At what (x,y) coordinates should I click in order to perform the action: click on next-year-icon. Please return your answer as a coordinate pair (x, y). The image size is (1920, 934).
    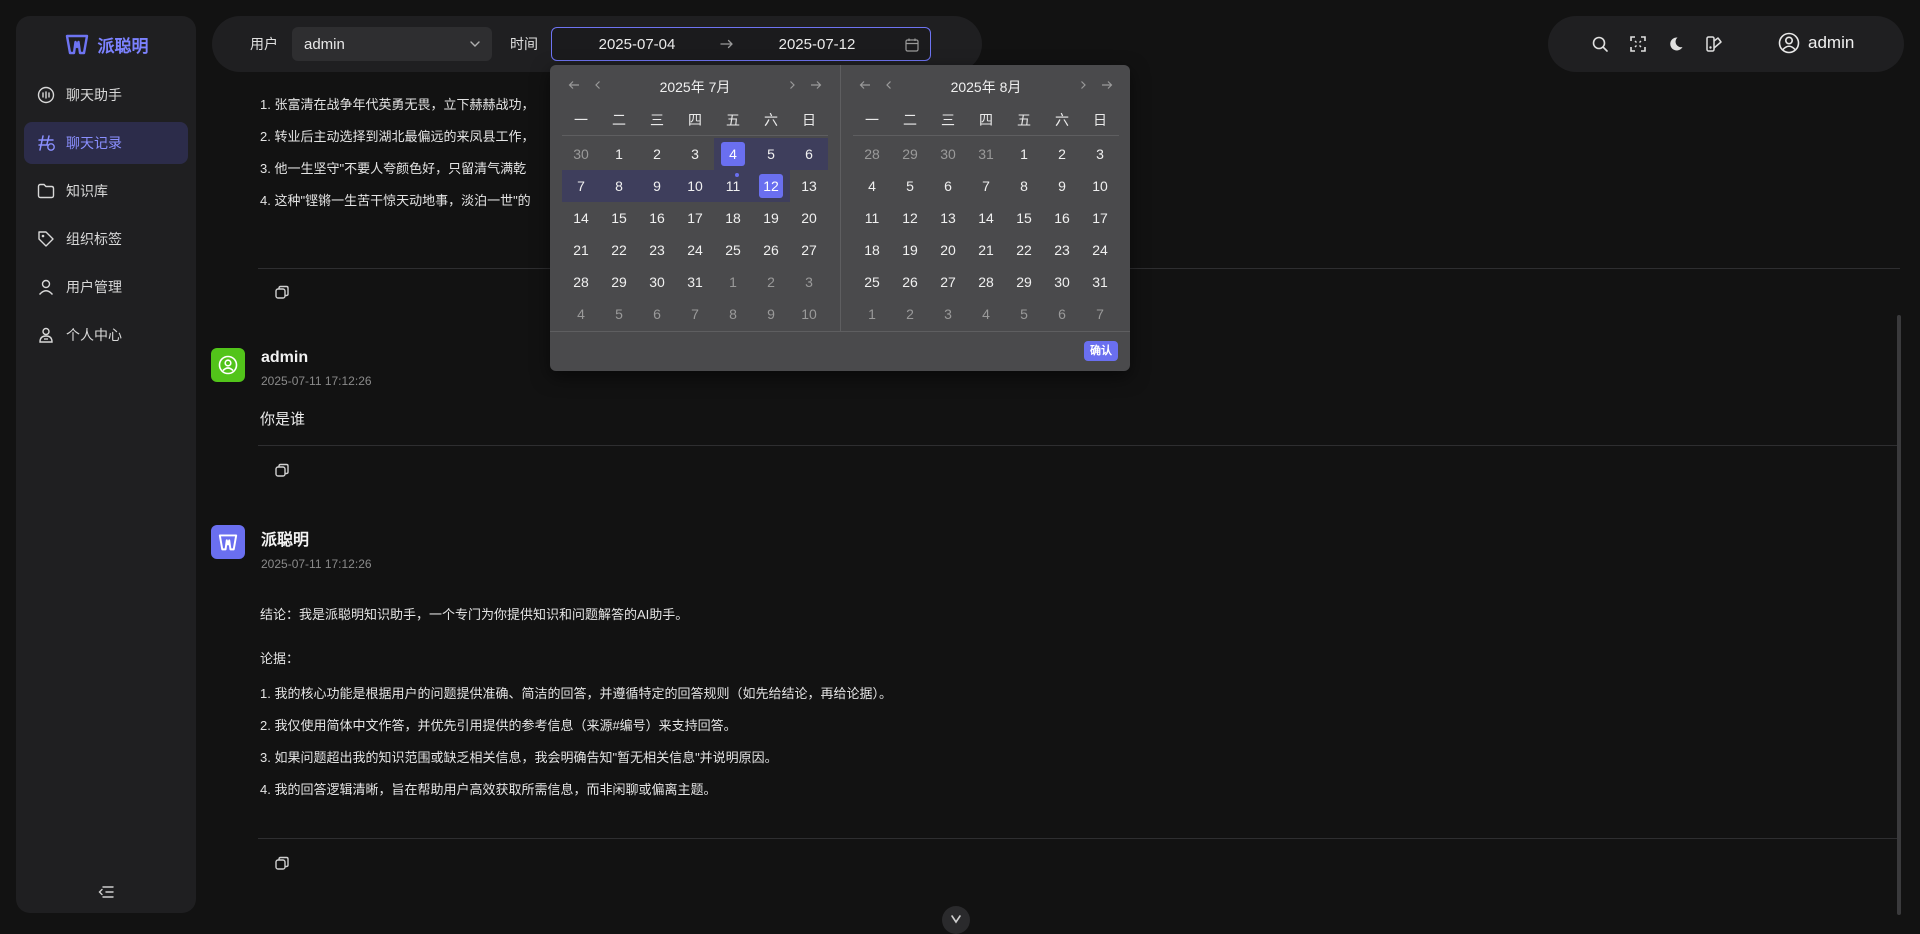
    Looking at the image, I should click on (816, 85).